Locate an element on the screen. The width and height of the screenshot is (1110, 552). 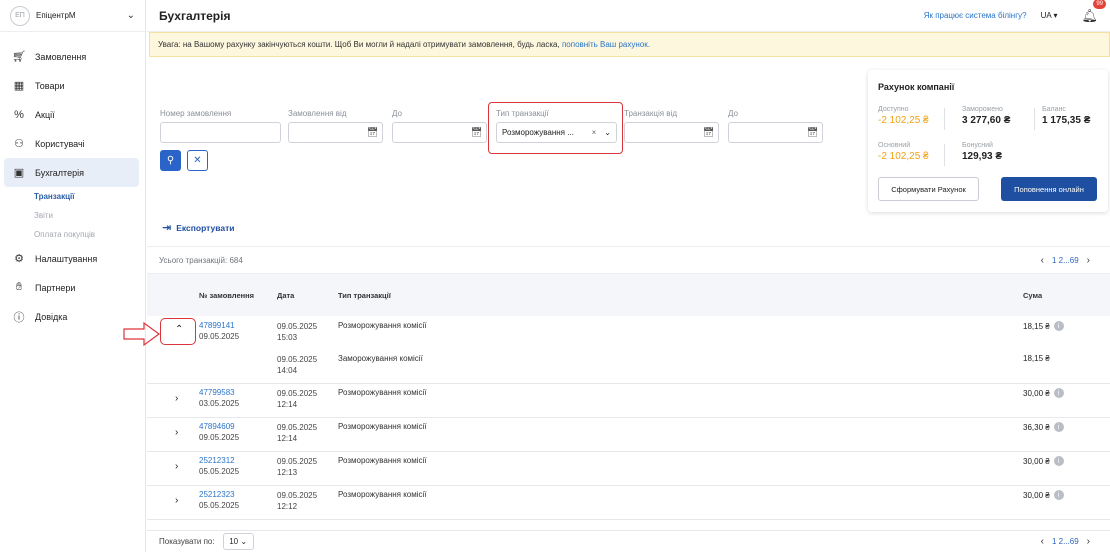
sidebar-subitem-reports: Звіти is located at coordinates (72, 215).